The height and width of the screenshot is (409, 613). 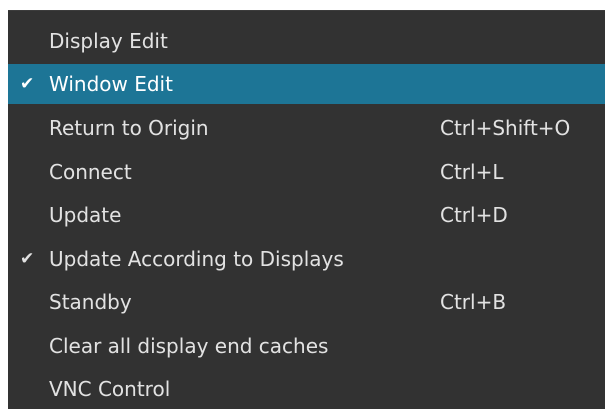 What do you see at coordinates (189, 346) in the screenshot?
I see `menu-item-label: Clear all display end caches` at bounding box center [189, 346].